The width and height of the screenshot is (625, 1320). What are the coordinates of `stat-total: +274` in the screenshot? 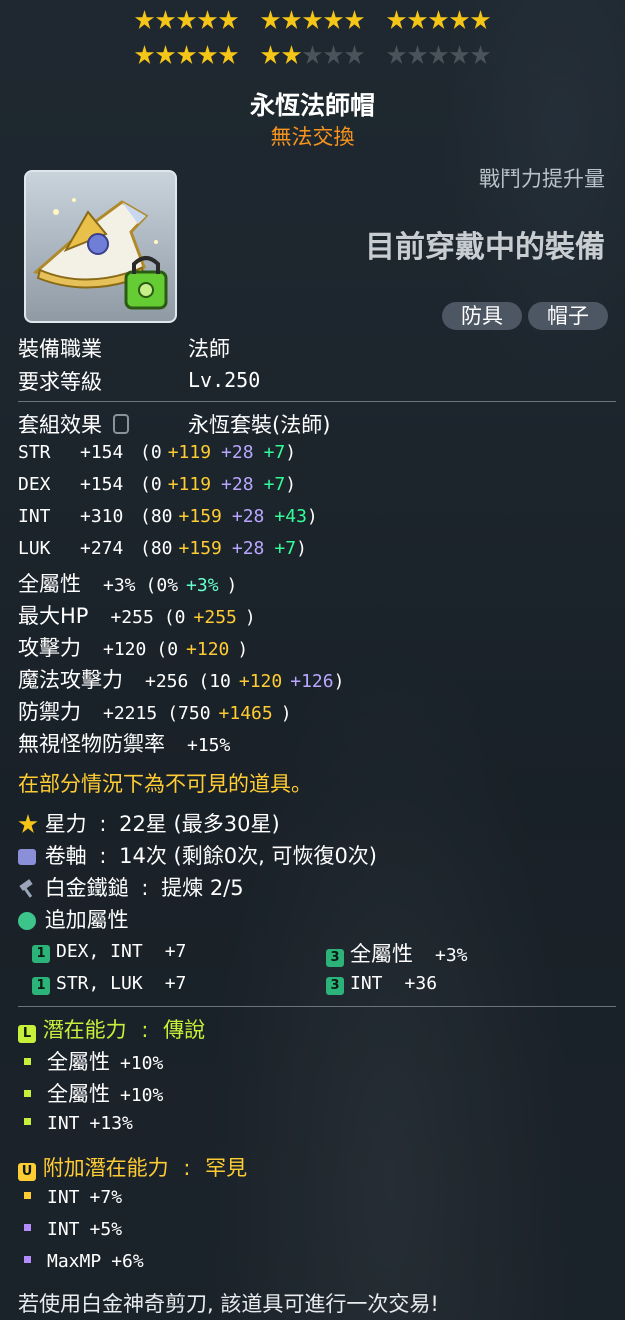 It's located at (102, 548).